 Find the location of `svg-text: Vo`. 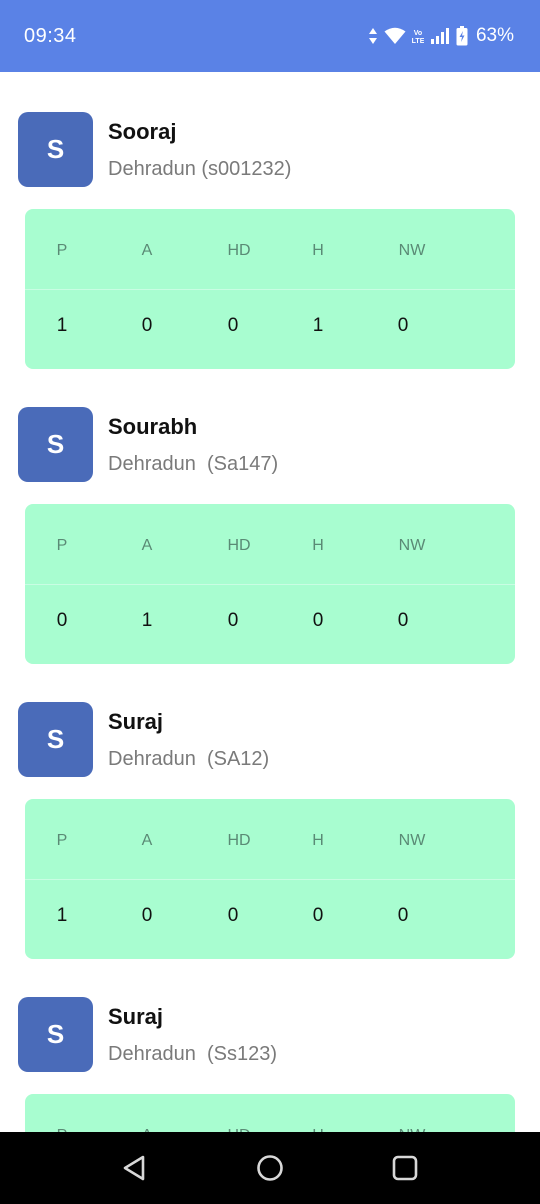

svg-text: Vo is located at coordinates (418, 33).